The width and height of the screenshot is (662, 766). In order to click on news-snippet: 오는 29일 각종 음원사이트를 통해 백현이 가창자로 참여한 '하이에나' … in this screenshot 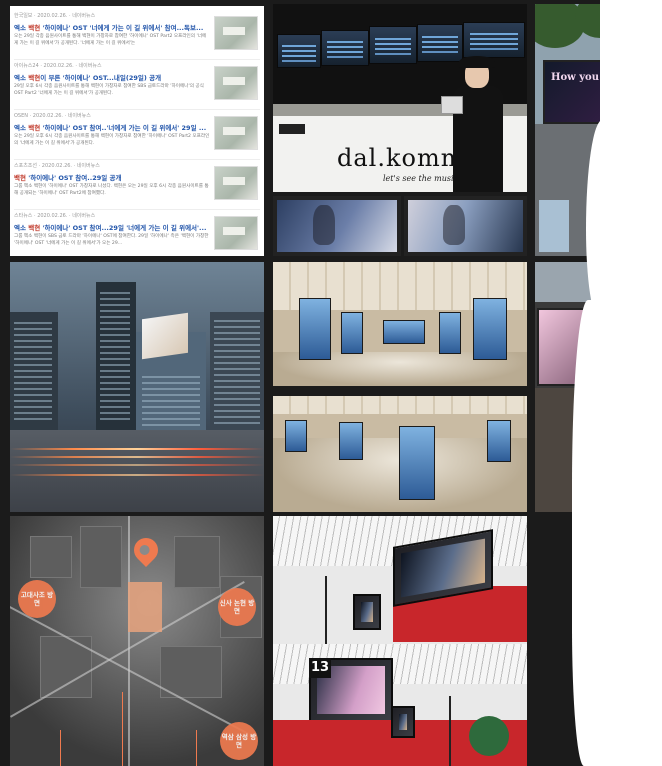, I will do `click(110, 40)`.